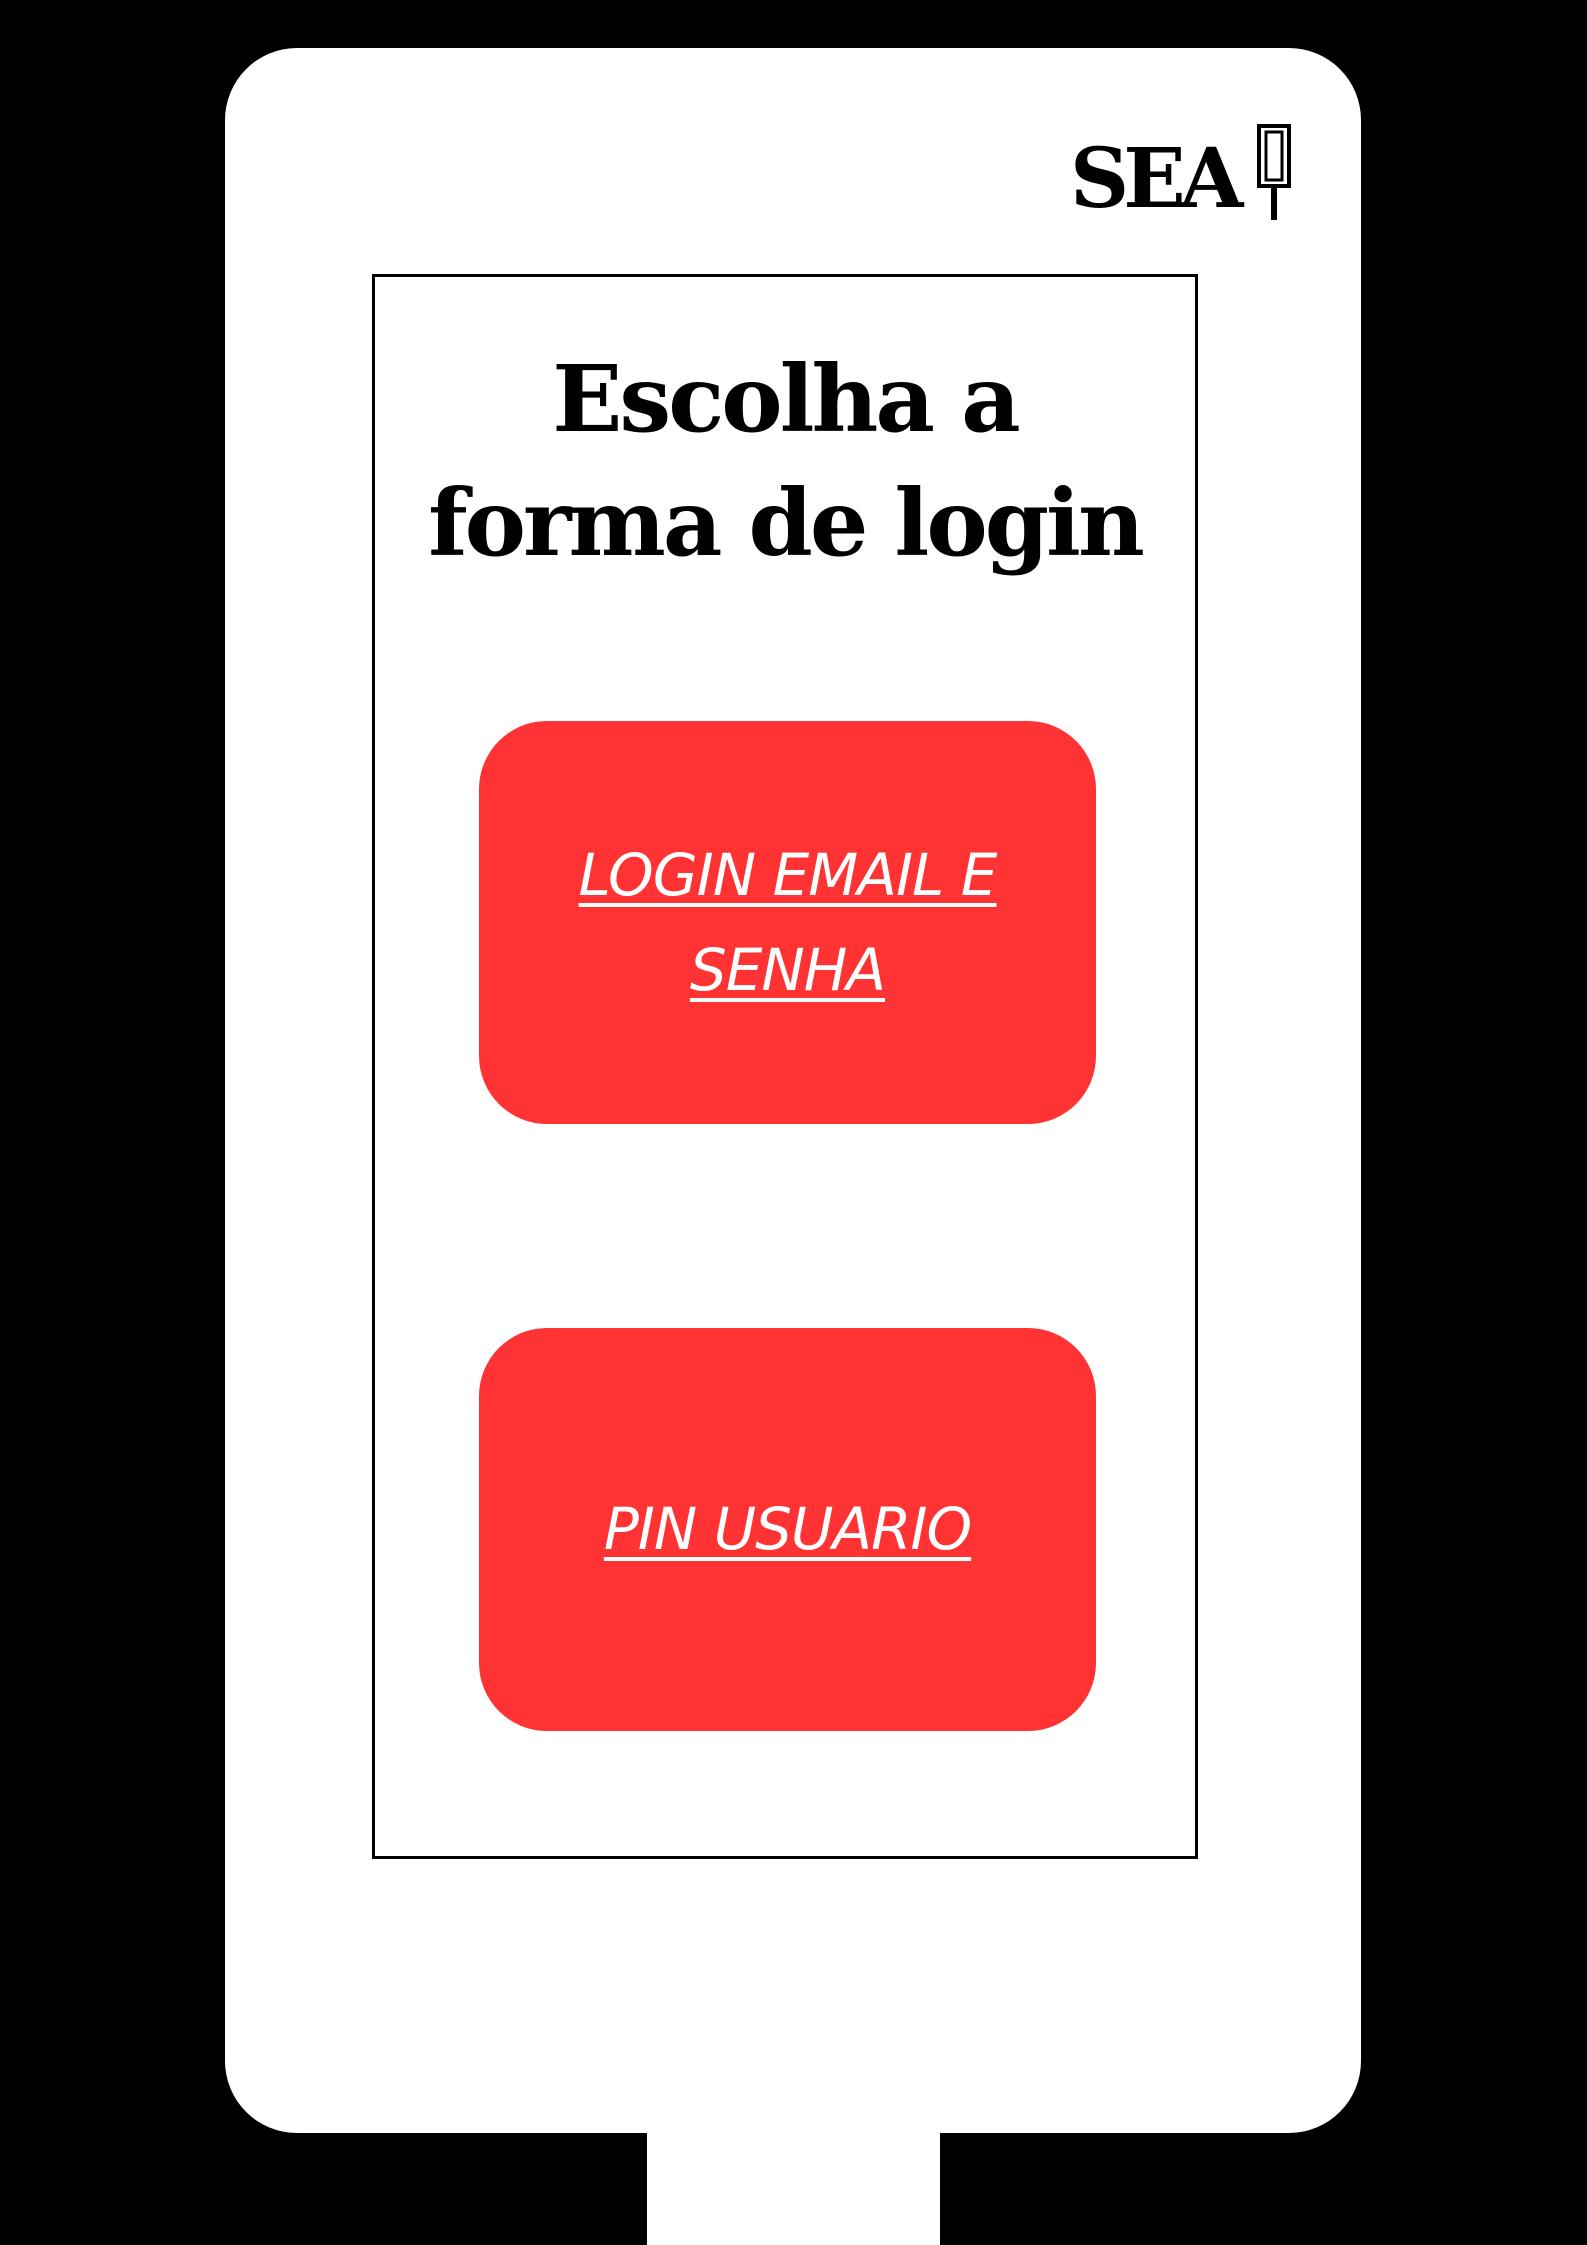 This screenshot has width=1587, height=2245. I want to click on title-line-1: Escolha a, so click(786, 399).